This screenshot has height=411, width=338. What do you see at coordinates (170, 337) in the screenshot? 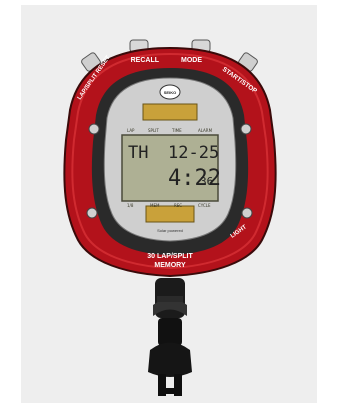
I see `lanyard-strap` at bounding box center [170, 337].